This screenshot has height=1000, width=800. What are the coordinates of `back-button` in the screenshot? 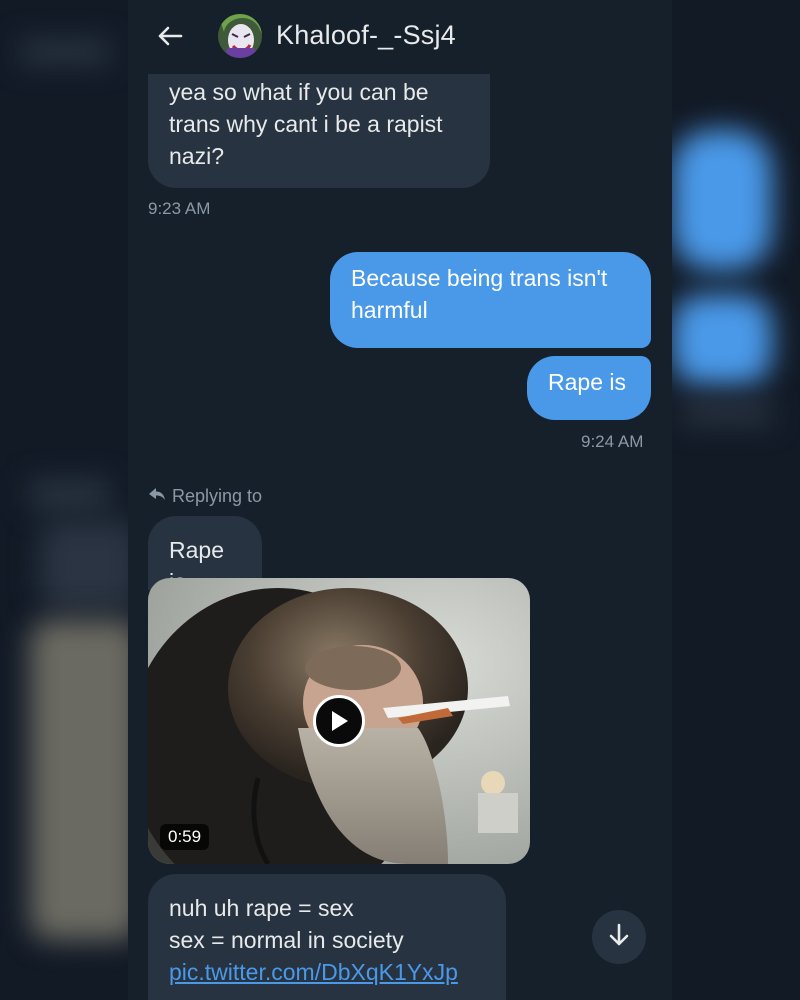 It's located at (170, 38).